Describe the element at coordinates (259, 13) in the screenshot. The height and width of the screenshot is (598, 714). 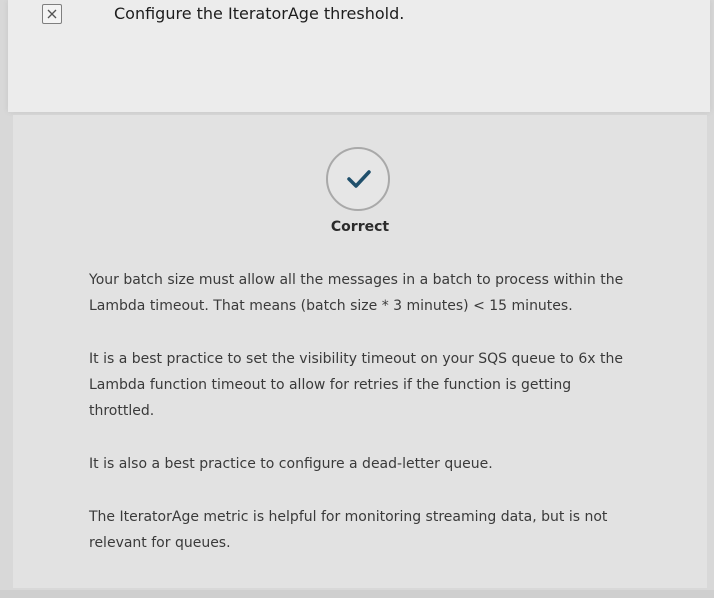
I see `answer-option-text: Configure the IteratorAge threshold.` at that location.